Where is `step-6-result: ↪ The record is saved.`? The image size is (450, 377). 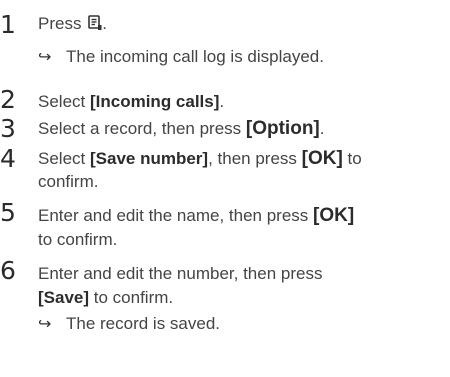
step-6-result: ↪ The record is saved. is located at coordinates (129, 324).